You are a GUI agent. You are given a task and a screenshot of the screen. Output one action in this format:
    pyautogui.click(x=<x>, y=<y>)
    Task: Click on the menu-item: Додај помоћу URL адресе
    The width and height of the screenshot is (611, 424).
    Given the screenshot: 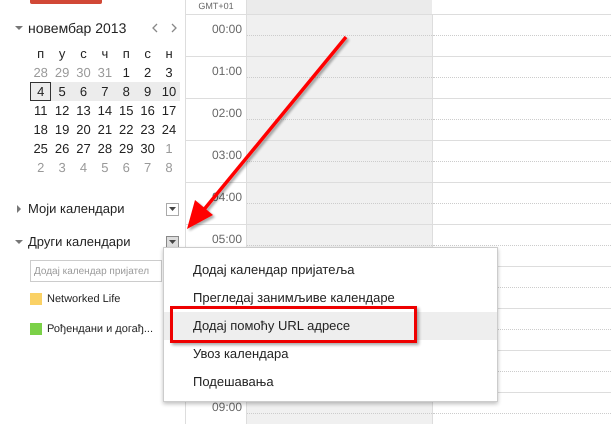 What is the action you would take?
    pyautogui.click(x=330, y=326)
    